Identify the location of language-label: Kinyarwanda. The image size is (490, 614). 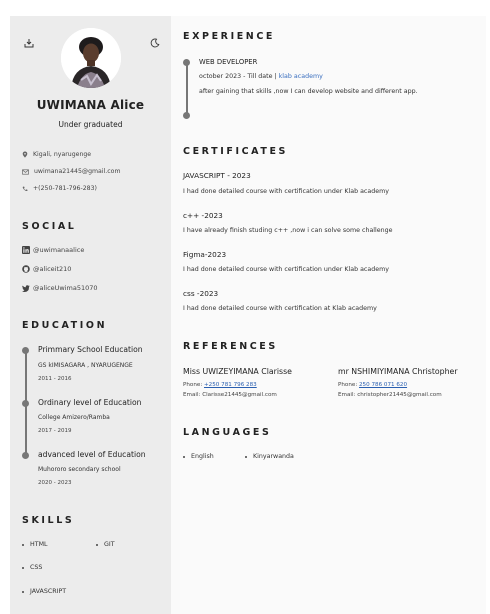
(273, 456).